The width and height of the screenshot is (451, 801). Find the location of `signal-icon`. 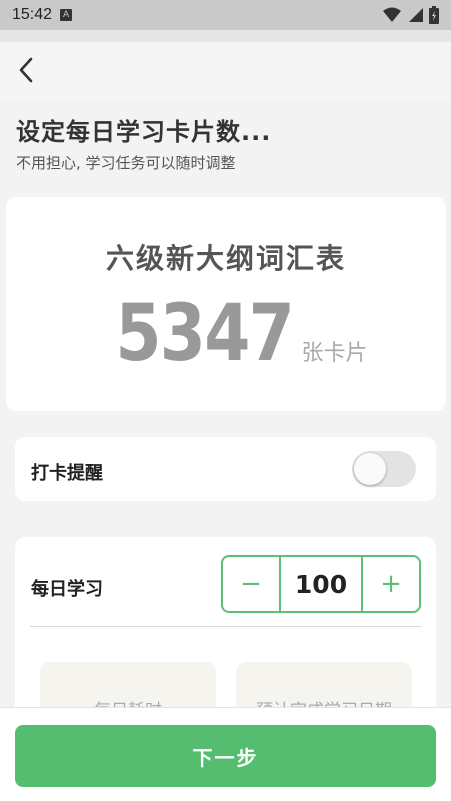

signal-icon is located at coordinates (416, 15).